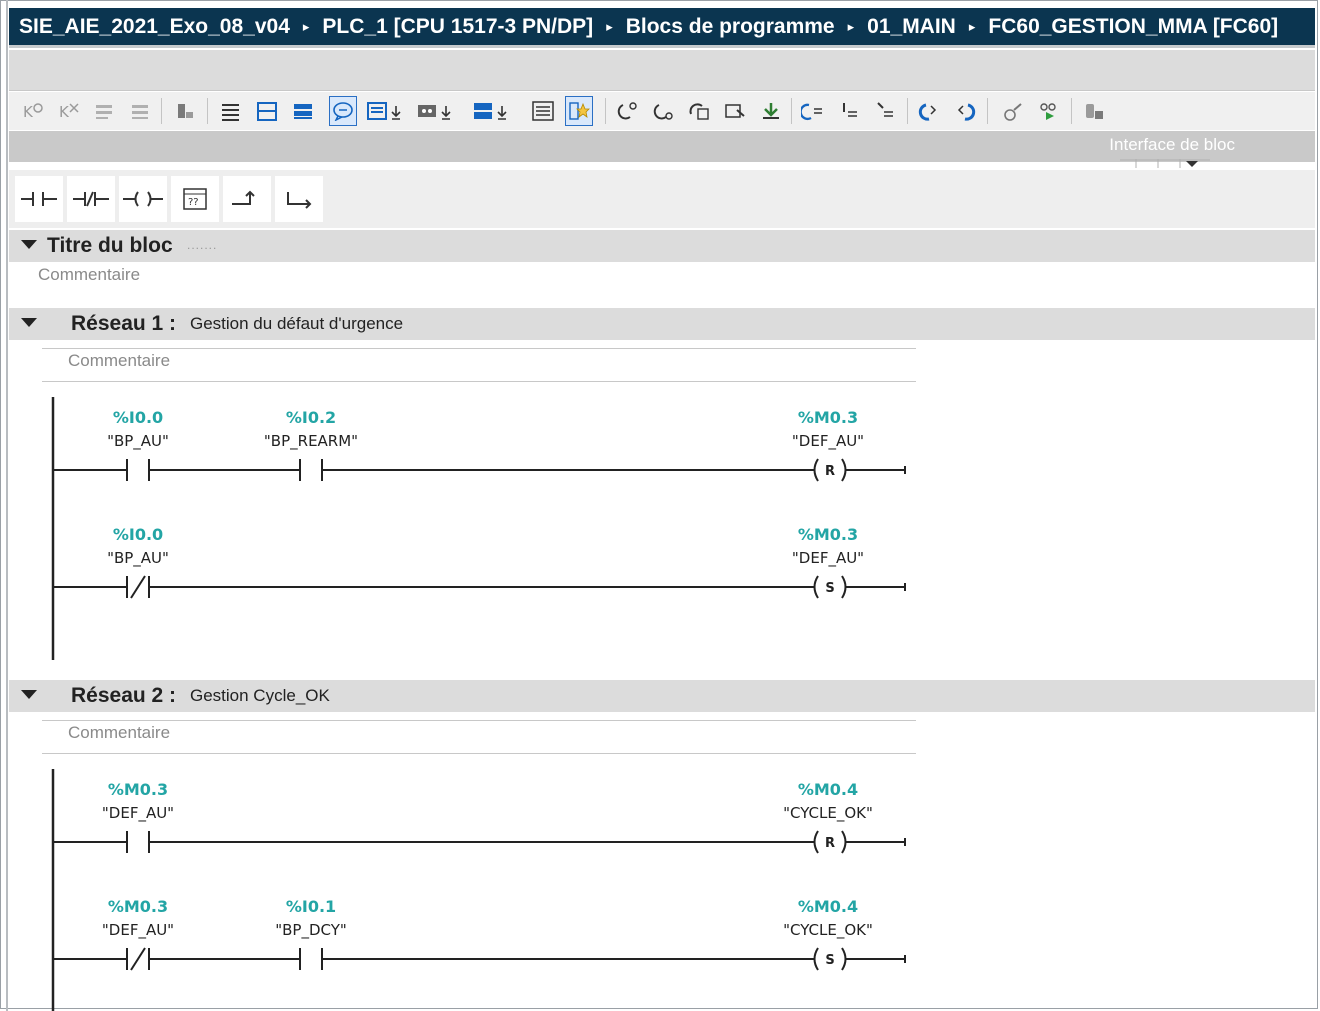  What do you see at coordinates (311, 906) in the screenshot?
I see `contact-address: %I0.1` at bounding box center [311, 906].